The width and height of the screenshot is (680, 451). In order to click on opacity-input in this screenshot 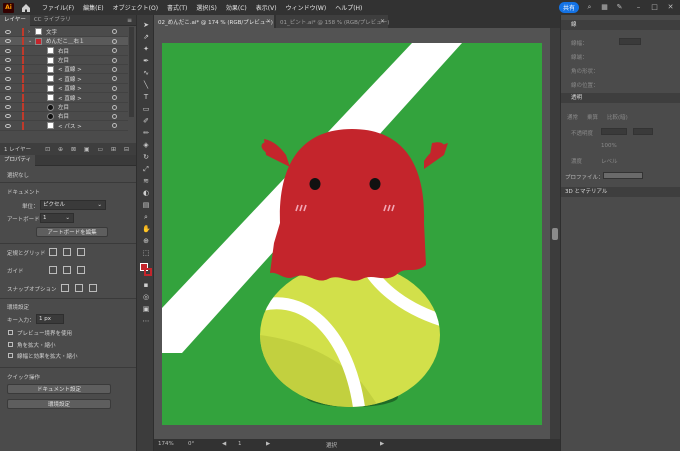, I will do `click(614, 131)`.